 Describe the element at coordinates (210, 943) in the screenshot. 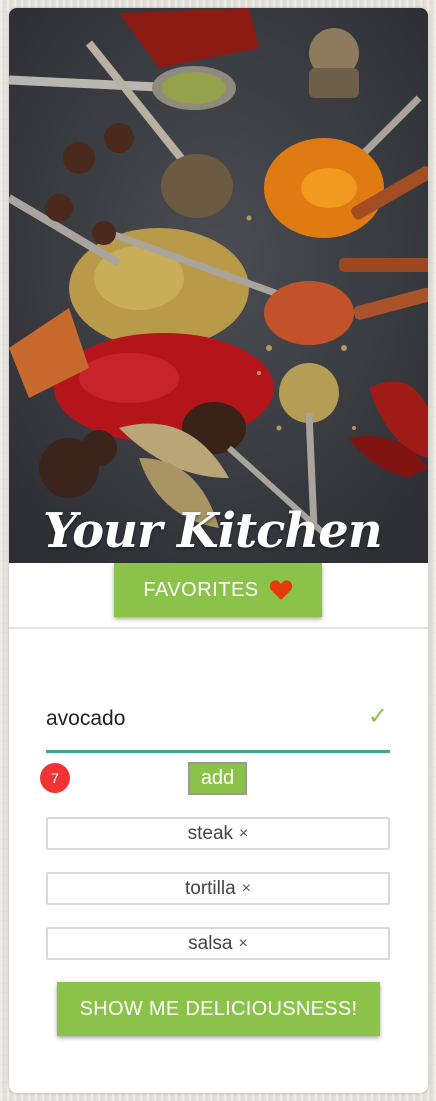

I see `ingredient-chip-label: salsa` at that location.